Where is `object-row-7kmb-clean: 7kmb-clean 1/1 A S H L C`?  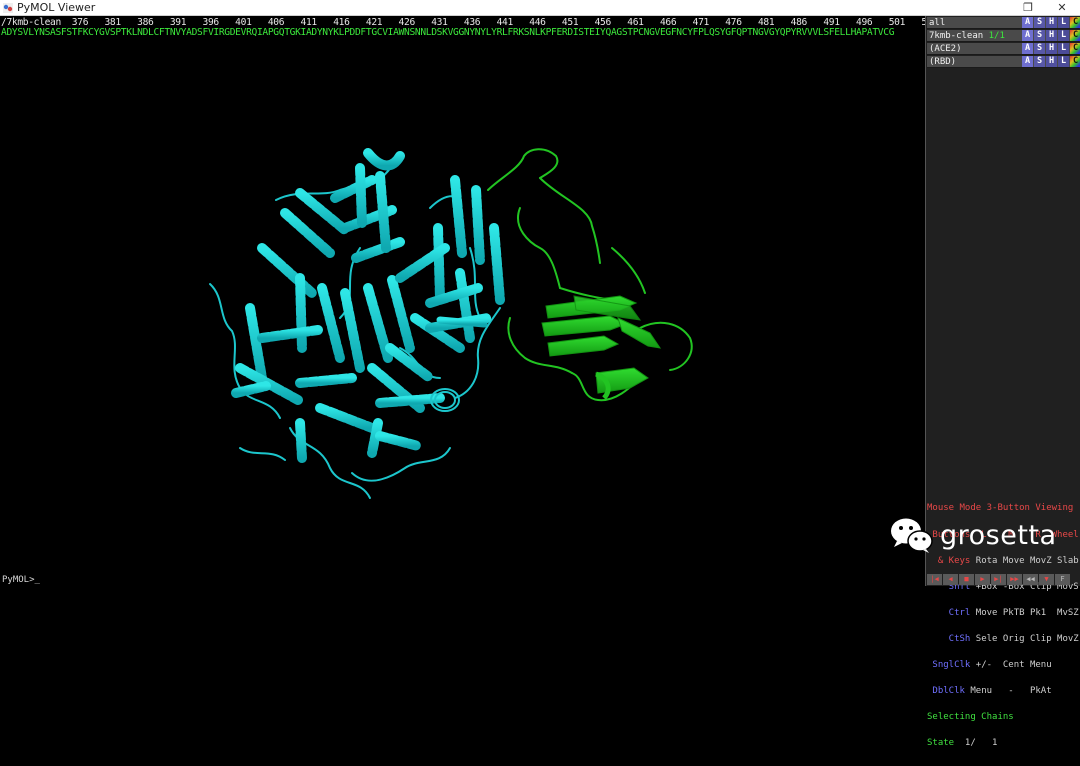 object-row-7kmb-clean: 7kmb-clean 1/1 A S H L C is located at coordinates (1003, 36).